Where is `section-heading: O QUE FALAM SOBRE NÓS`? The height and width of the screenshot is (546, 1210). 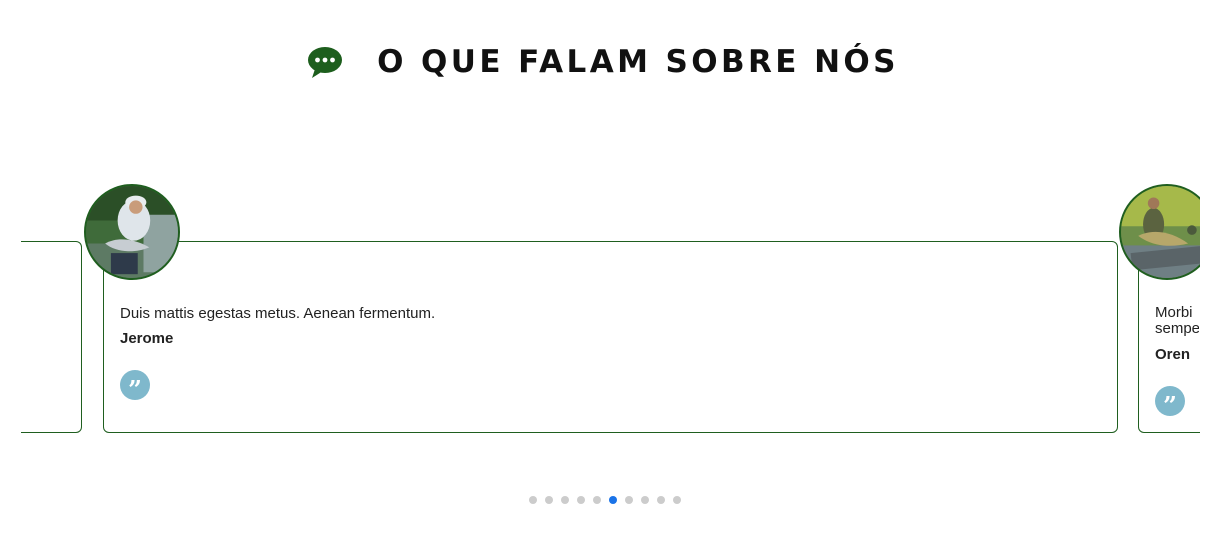
section-heading: O QUE FALAM SOBRE NÓS is located at coordinates (605, 62).